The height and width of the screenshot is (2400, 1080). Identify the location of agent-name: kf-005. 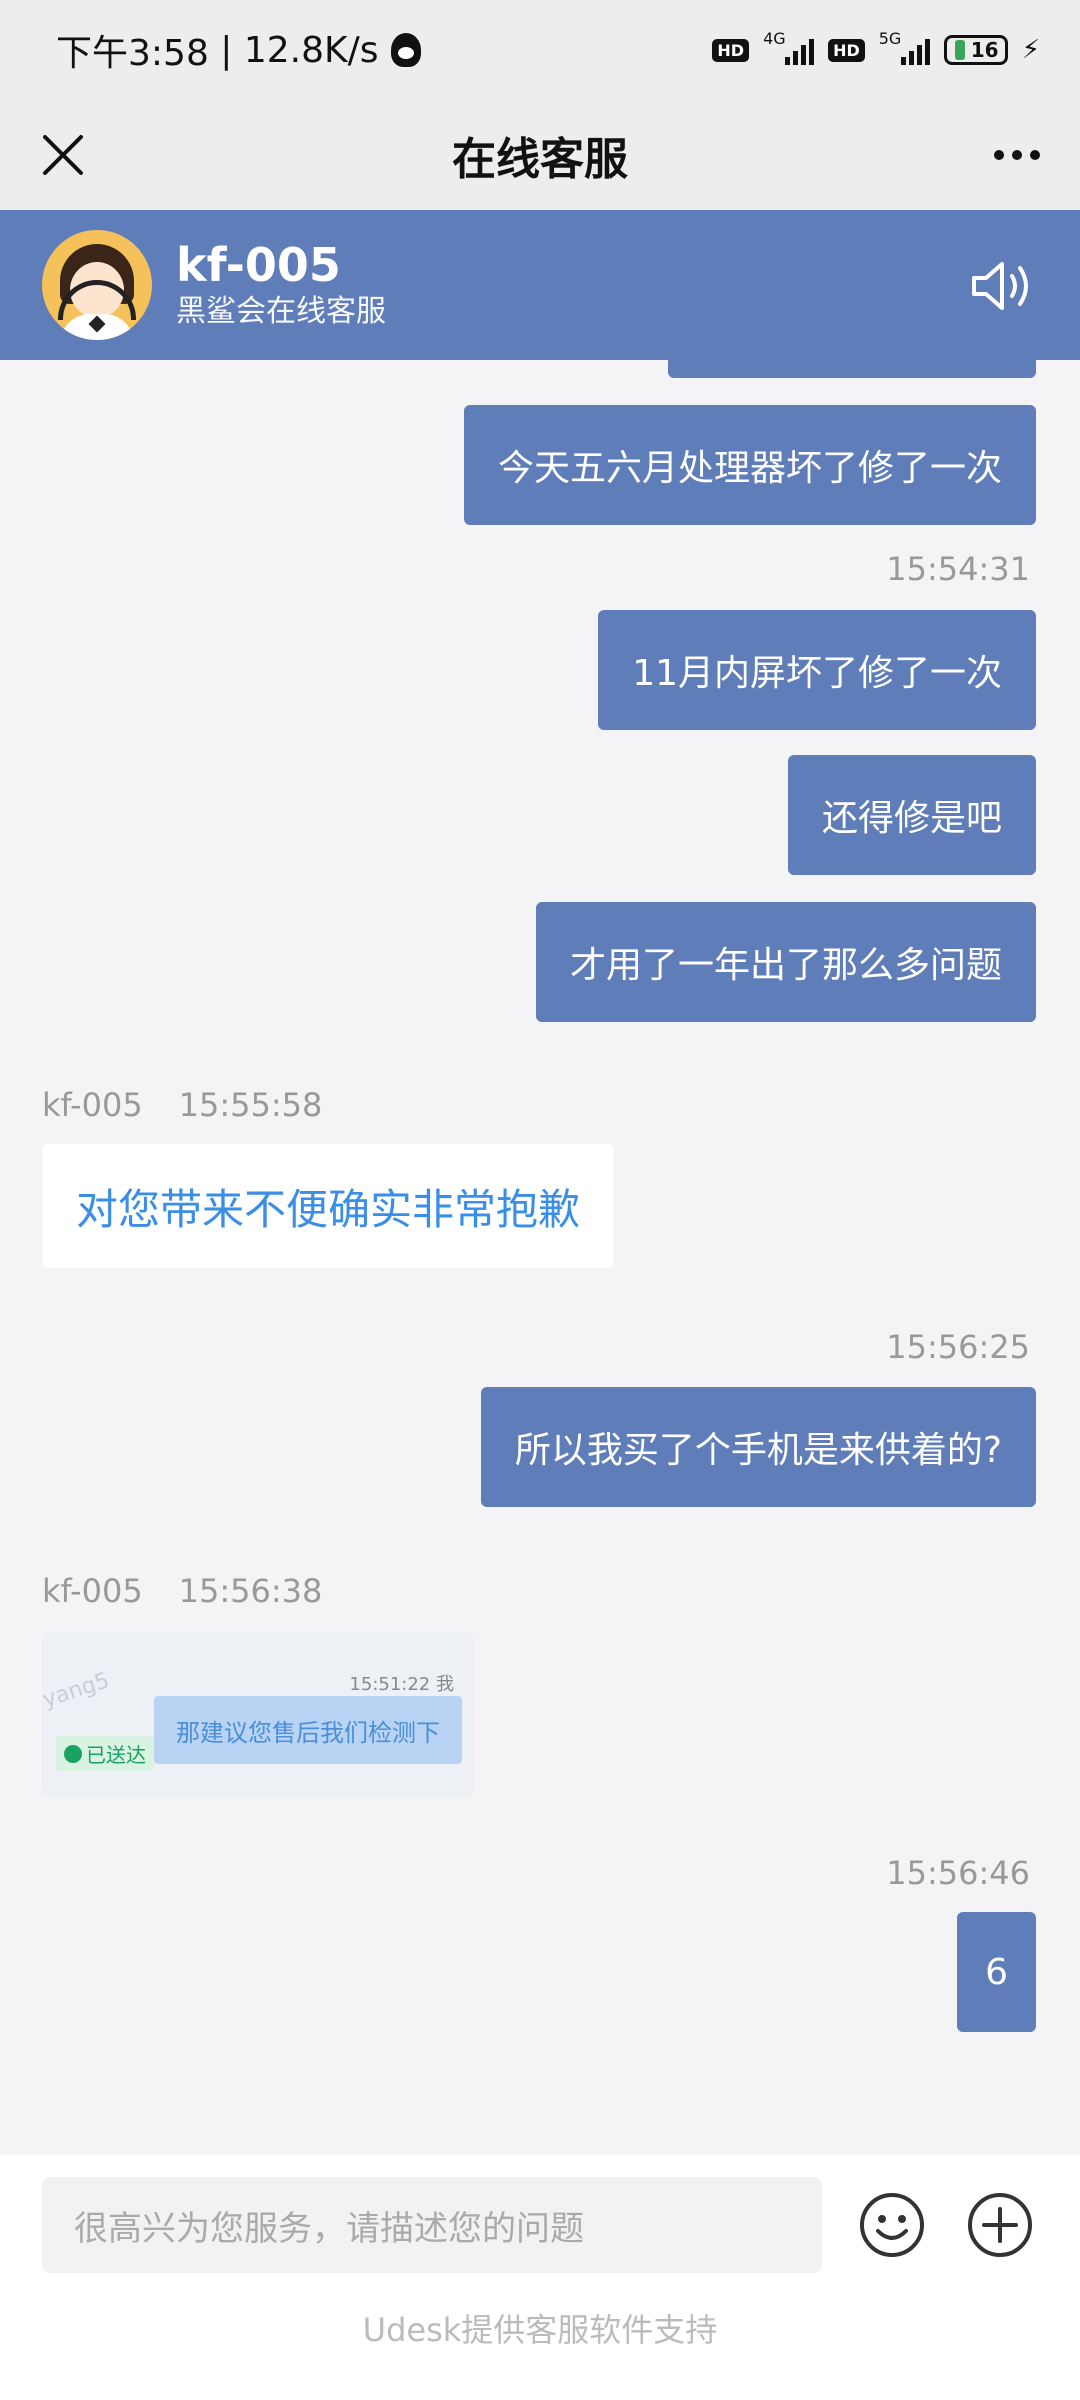
(258, 265).